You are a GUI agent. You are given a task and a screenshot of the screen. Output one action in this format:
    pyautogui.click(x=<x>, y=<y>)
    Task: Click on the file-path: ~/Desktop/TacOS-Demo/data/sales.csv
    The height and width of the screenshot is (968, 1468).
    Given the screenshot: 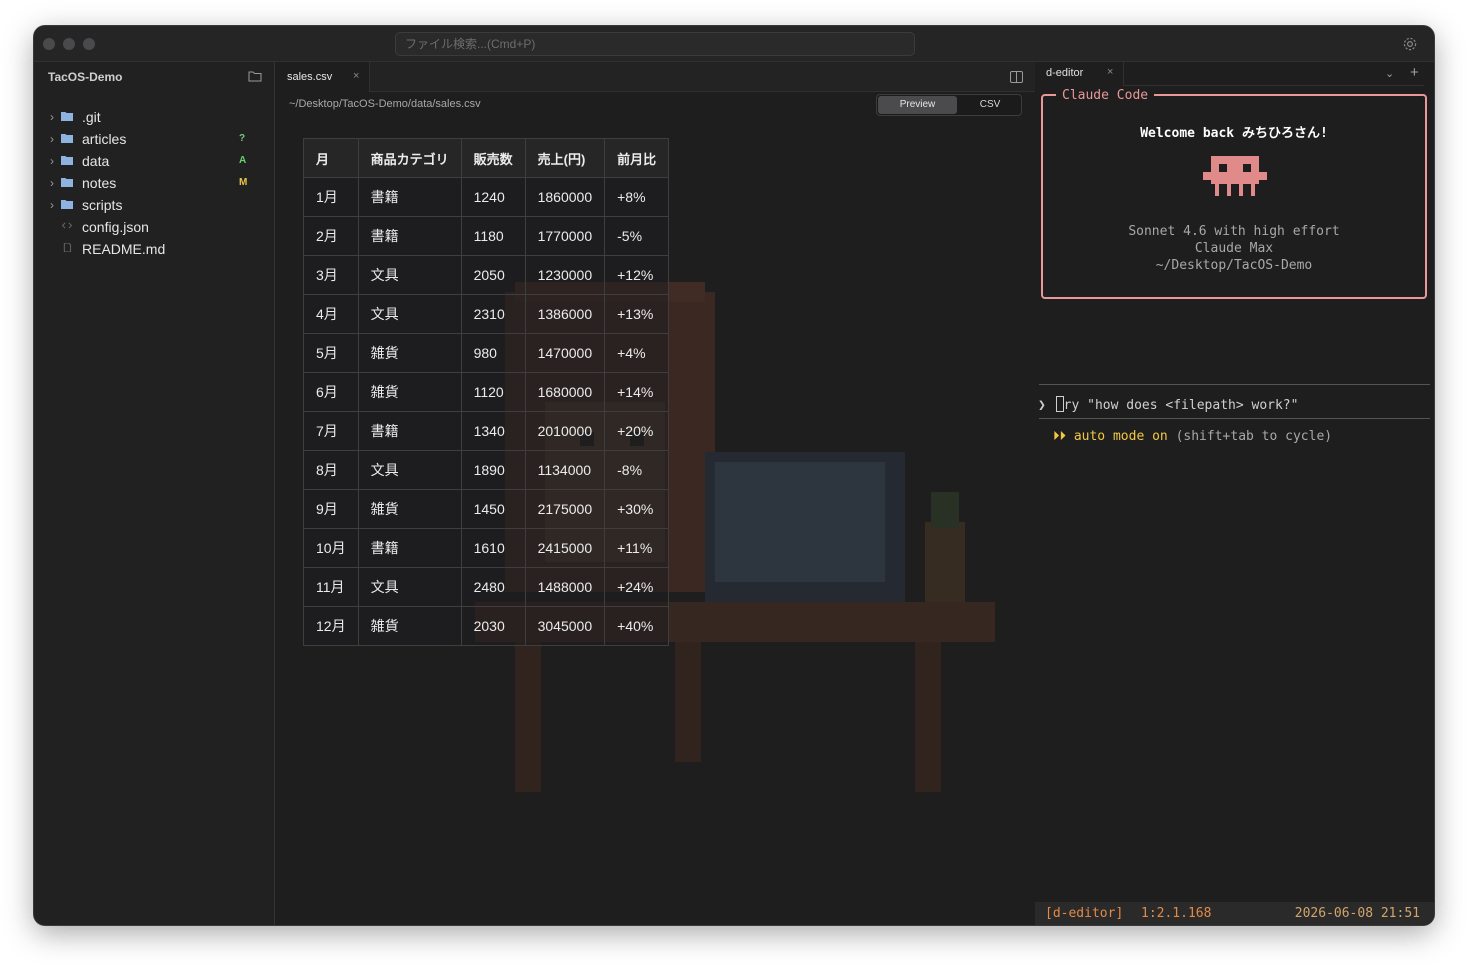 What is the action you would take?
    pyautogui.click(x=385, y=104)
    